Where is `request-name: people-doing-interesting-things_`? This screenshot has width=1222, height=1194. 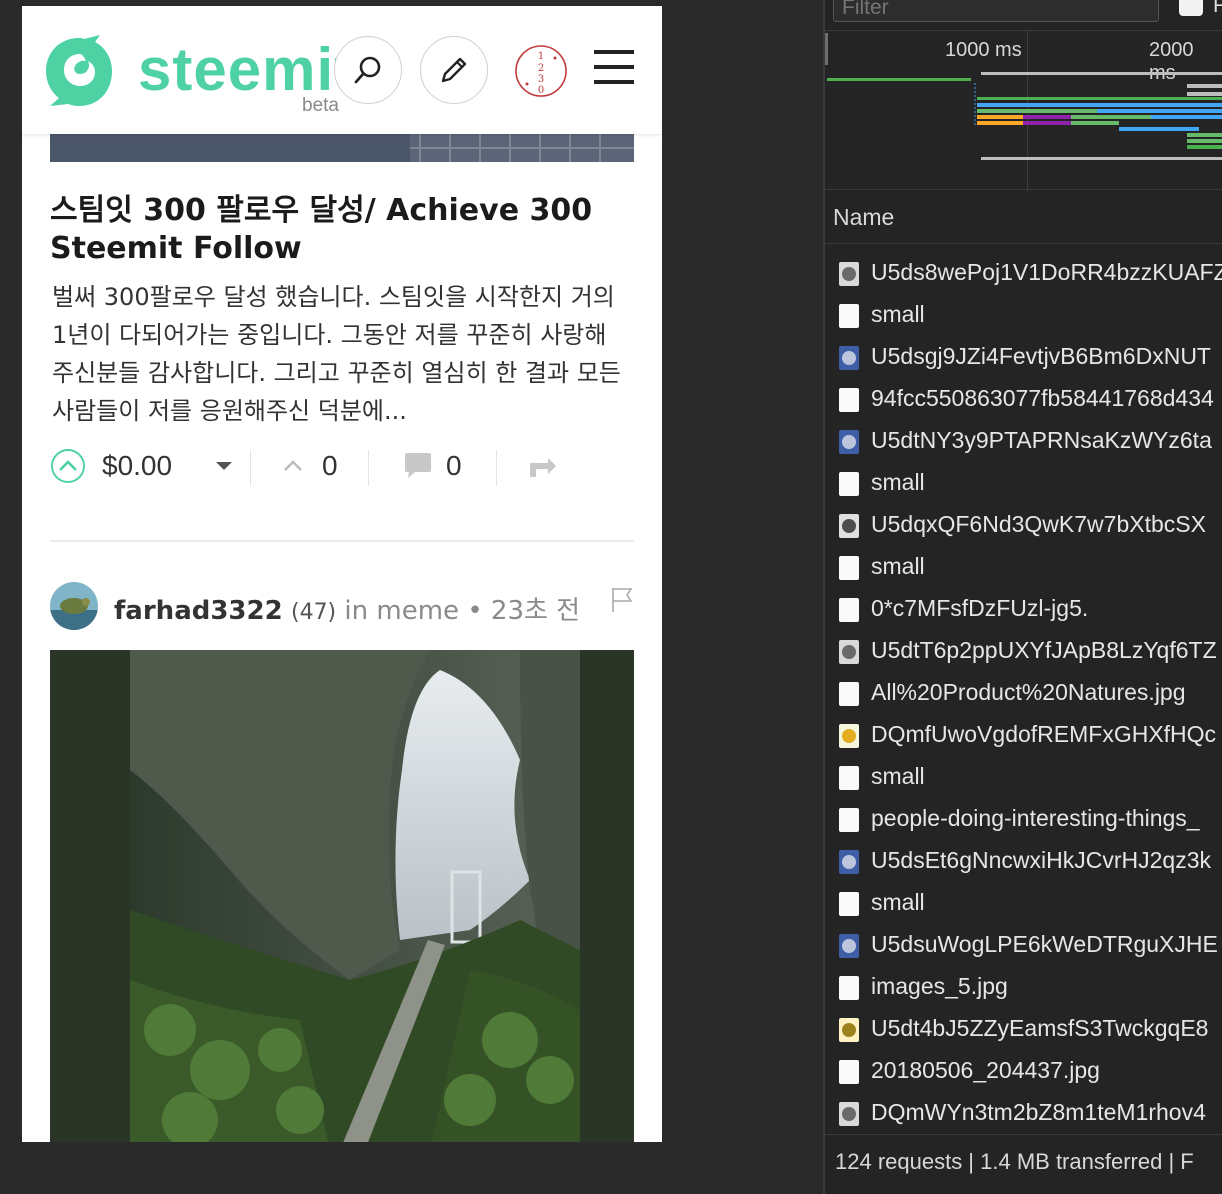 request-name: people-doing-interesting-things_ is located at coordinates (1035, 818).